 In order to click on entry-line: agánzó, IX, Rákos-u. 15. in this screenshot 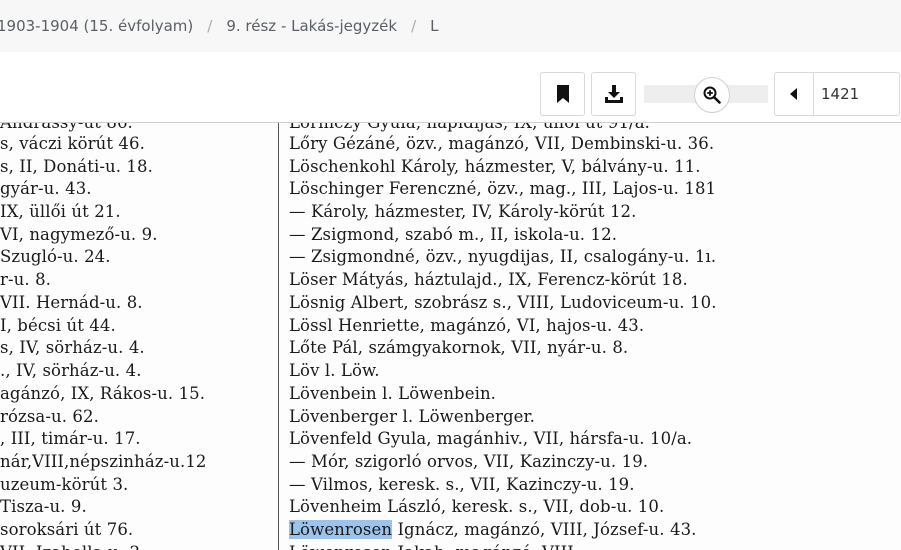, I will do `click(103, 393)`.